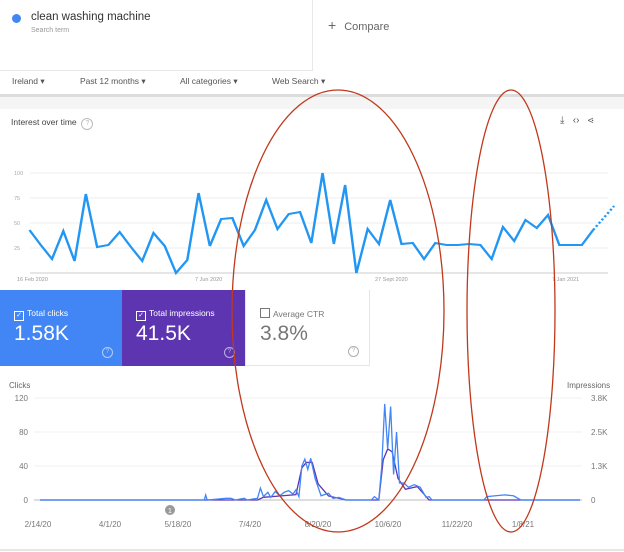 The image size is (624, 552). What do you see at coordinates (599, 466) in the screenshot?
I see `right-tick-label: 1.3K` at bounding box center [599, 466].